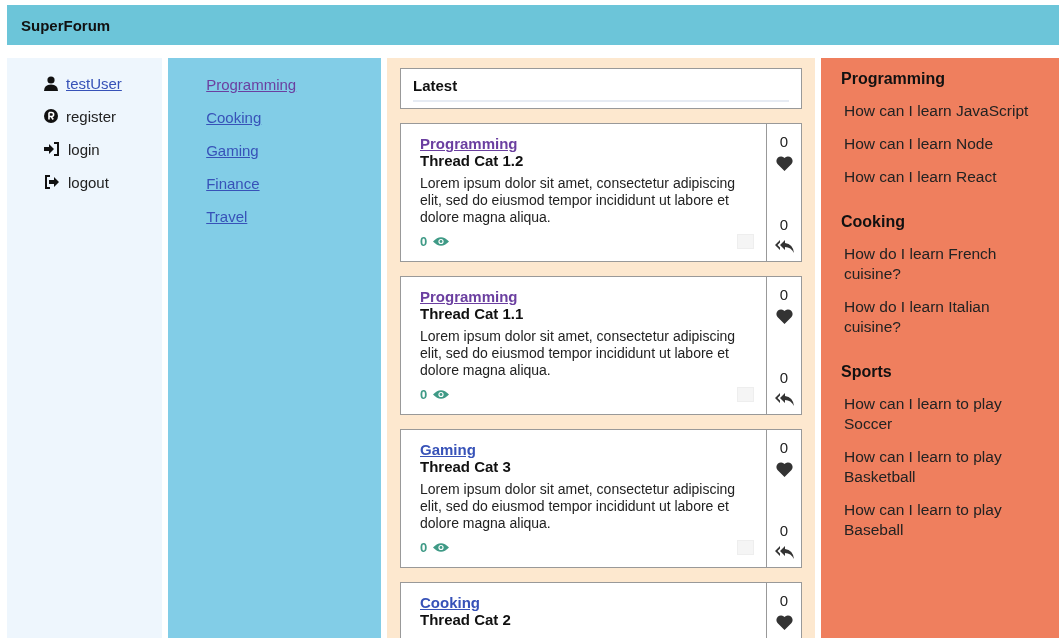 The height and width of the screenshot is (638, 1059). I want to click on sign-out-icon, so click(52, 182).